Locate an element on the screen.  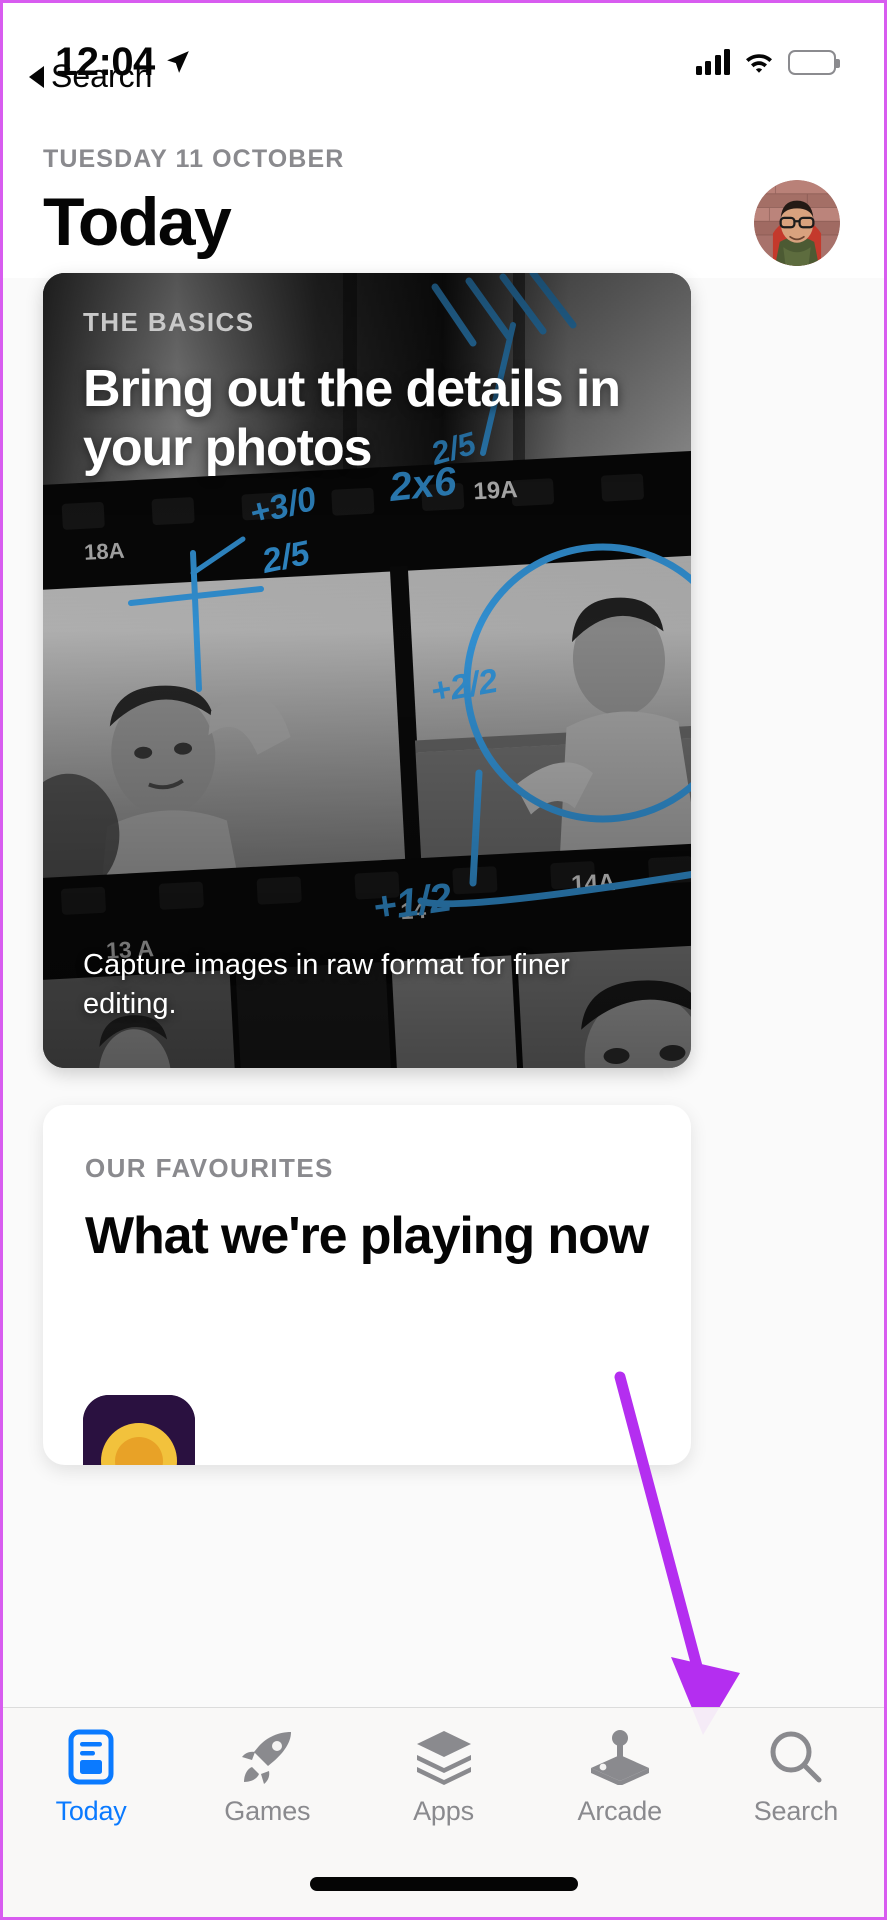
back-to-search-link: Search is located at coordinates (90, 76).